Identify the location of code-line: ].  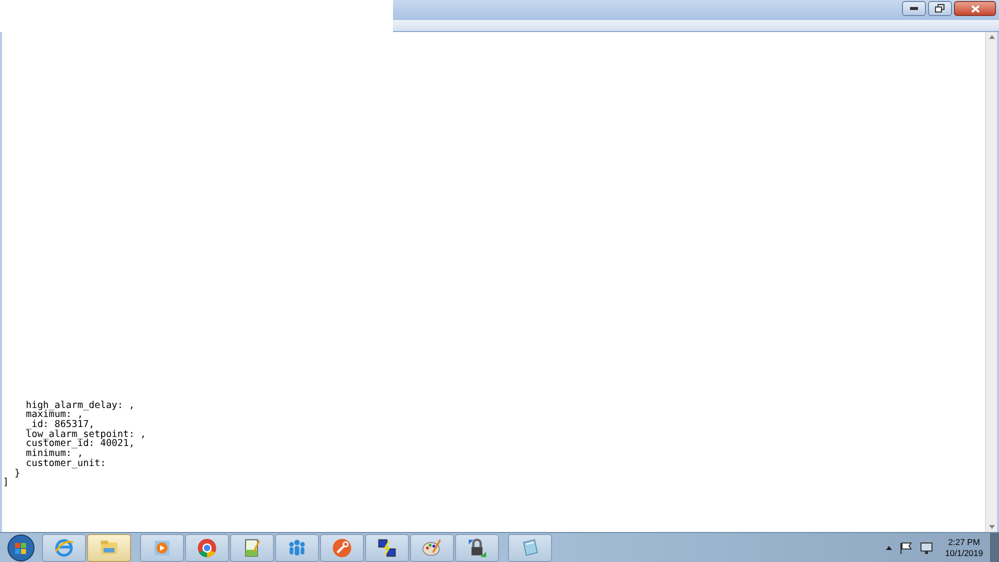
(6, 483).